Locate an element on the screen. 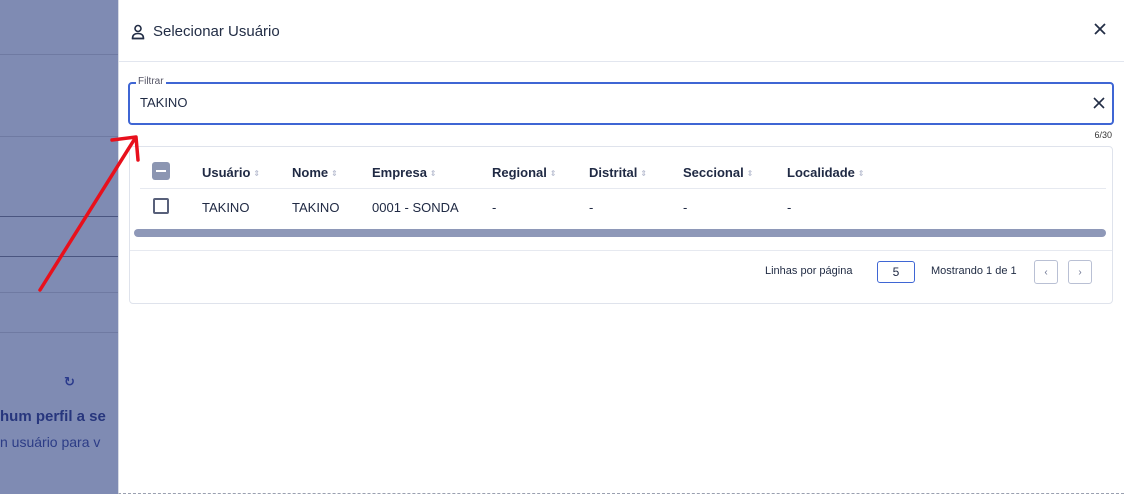 This screenshot has height=494, width=1124. column-header-seccional: Seccional ⇕ is located at coordinates (718, 172).